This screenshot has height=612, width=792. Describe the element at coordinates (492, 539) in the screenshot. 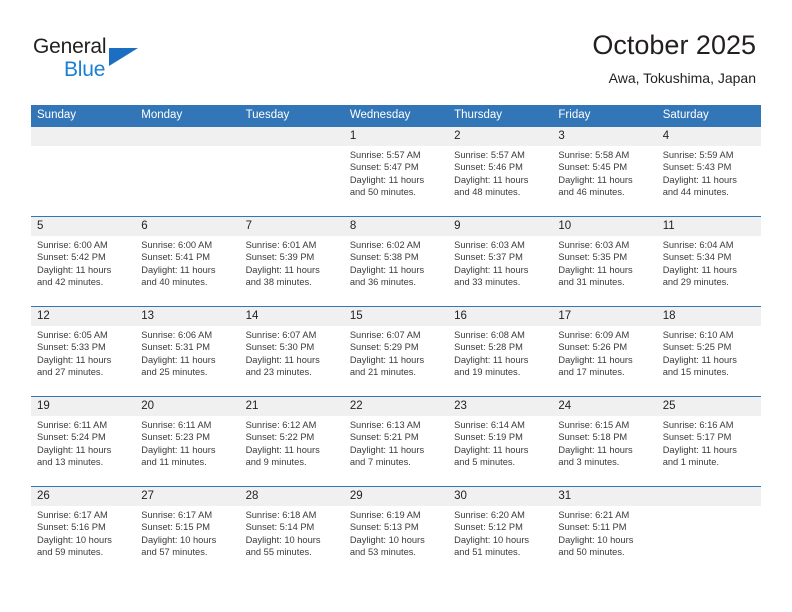

I see `daylight-text: Daylight: 10 hours` at that location.